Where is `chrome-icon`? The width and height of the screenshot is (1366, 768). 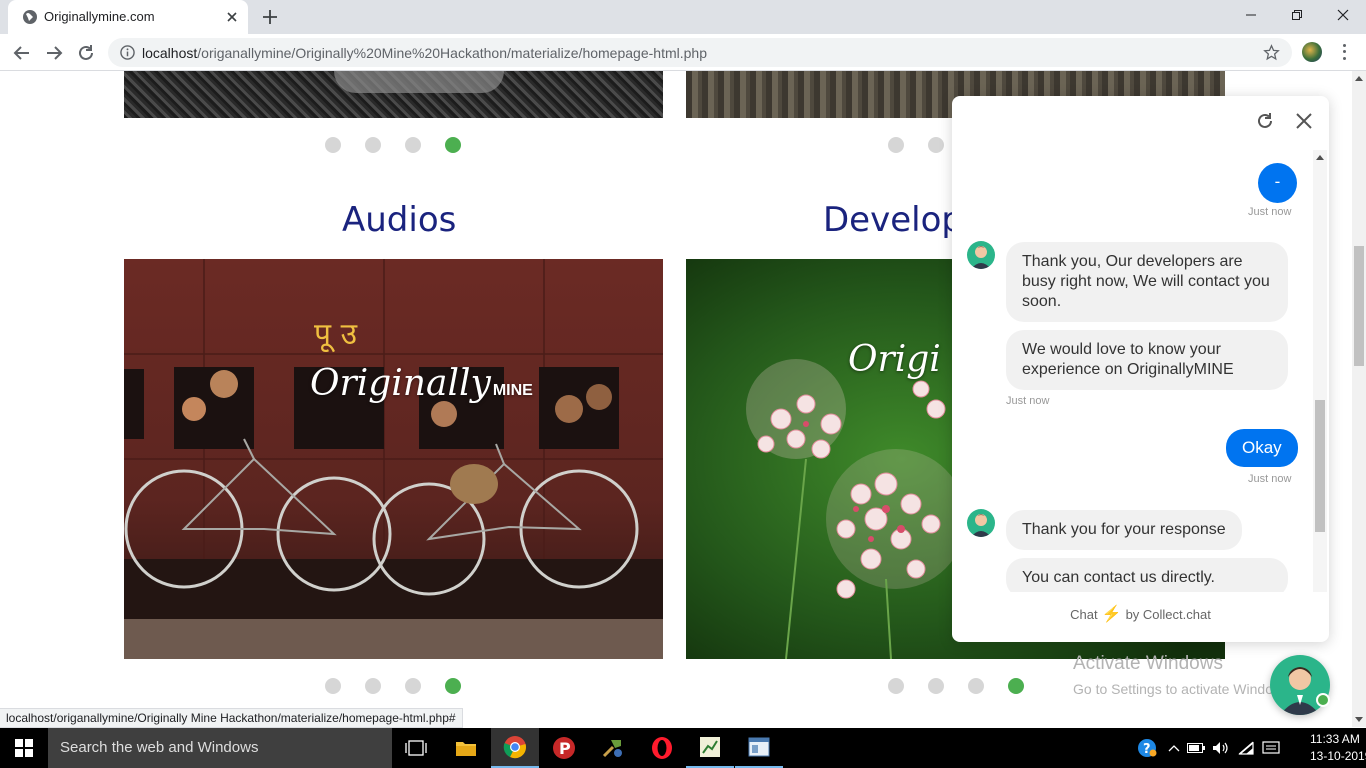 chrome-icon is located at coordinates (514, 747).